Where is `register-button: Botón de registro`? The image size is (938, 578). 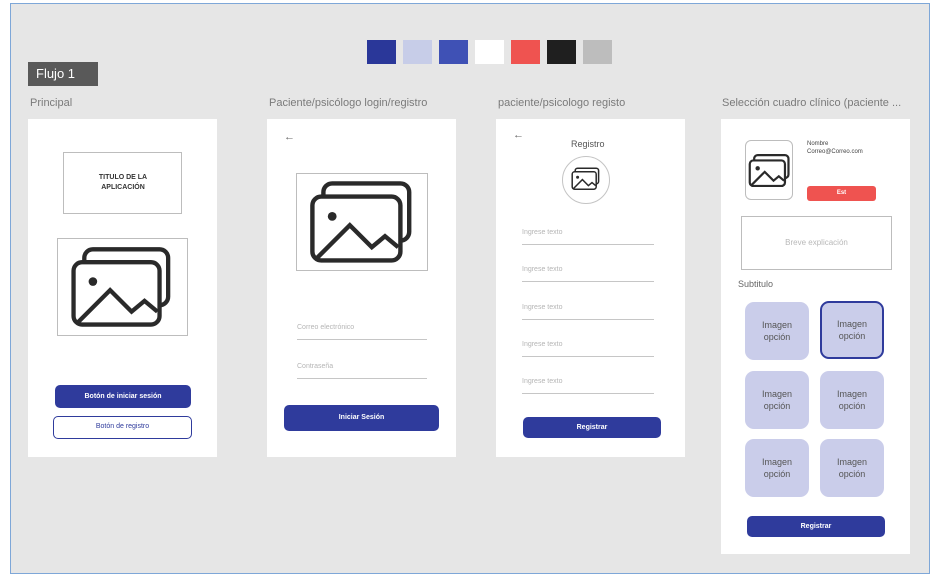
register-button: Botón de registro is located at coordinates (122, 427).